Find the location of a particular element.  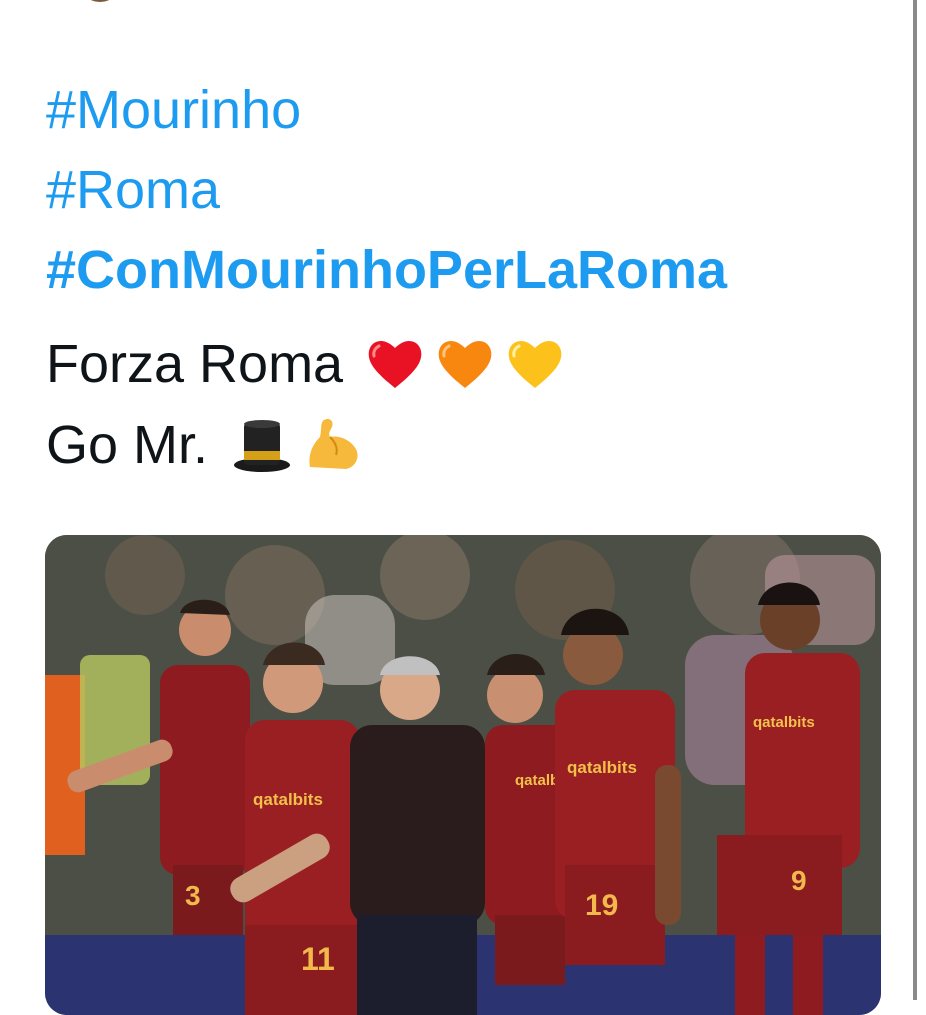

tweet-line-forza-roma: Forza Roma is located at coordinates (305, 364).